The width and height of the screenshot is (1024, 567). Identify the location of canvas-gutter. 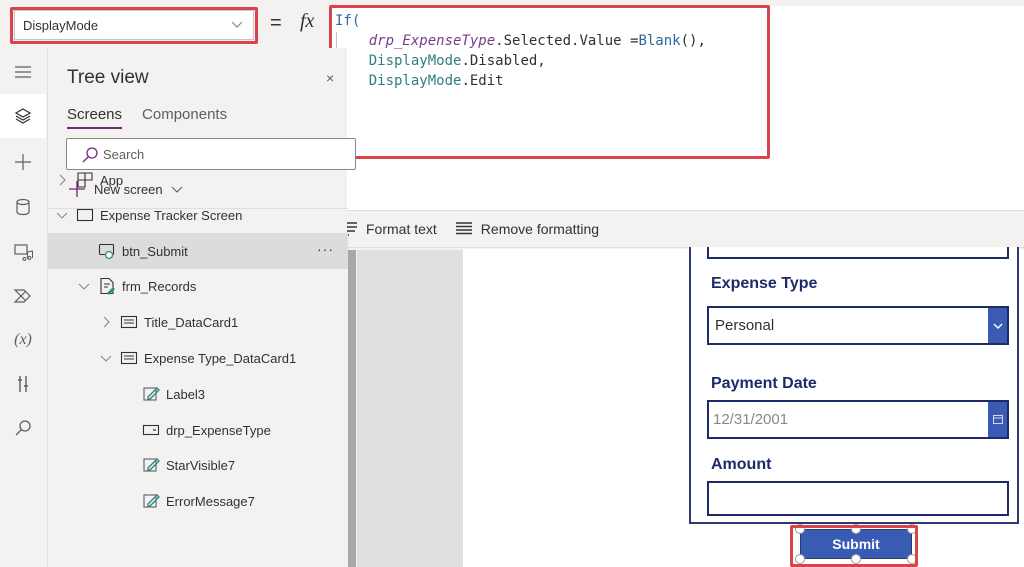
(410, 408).